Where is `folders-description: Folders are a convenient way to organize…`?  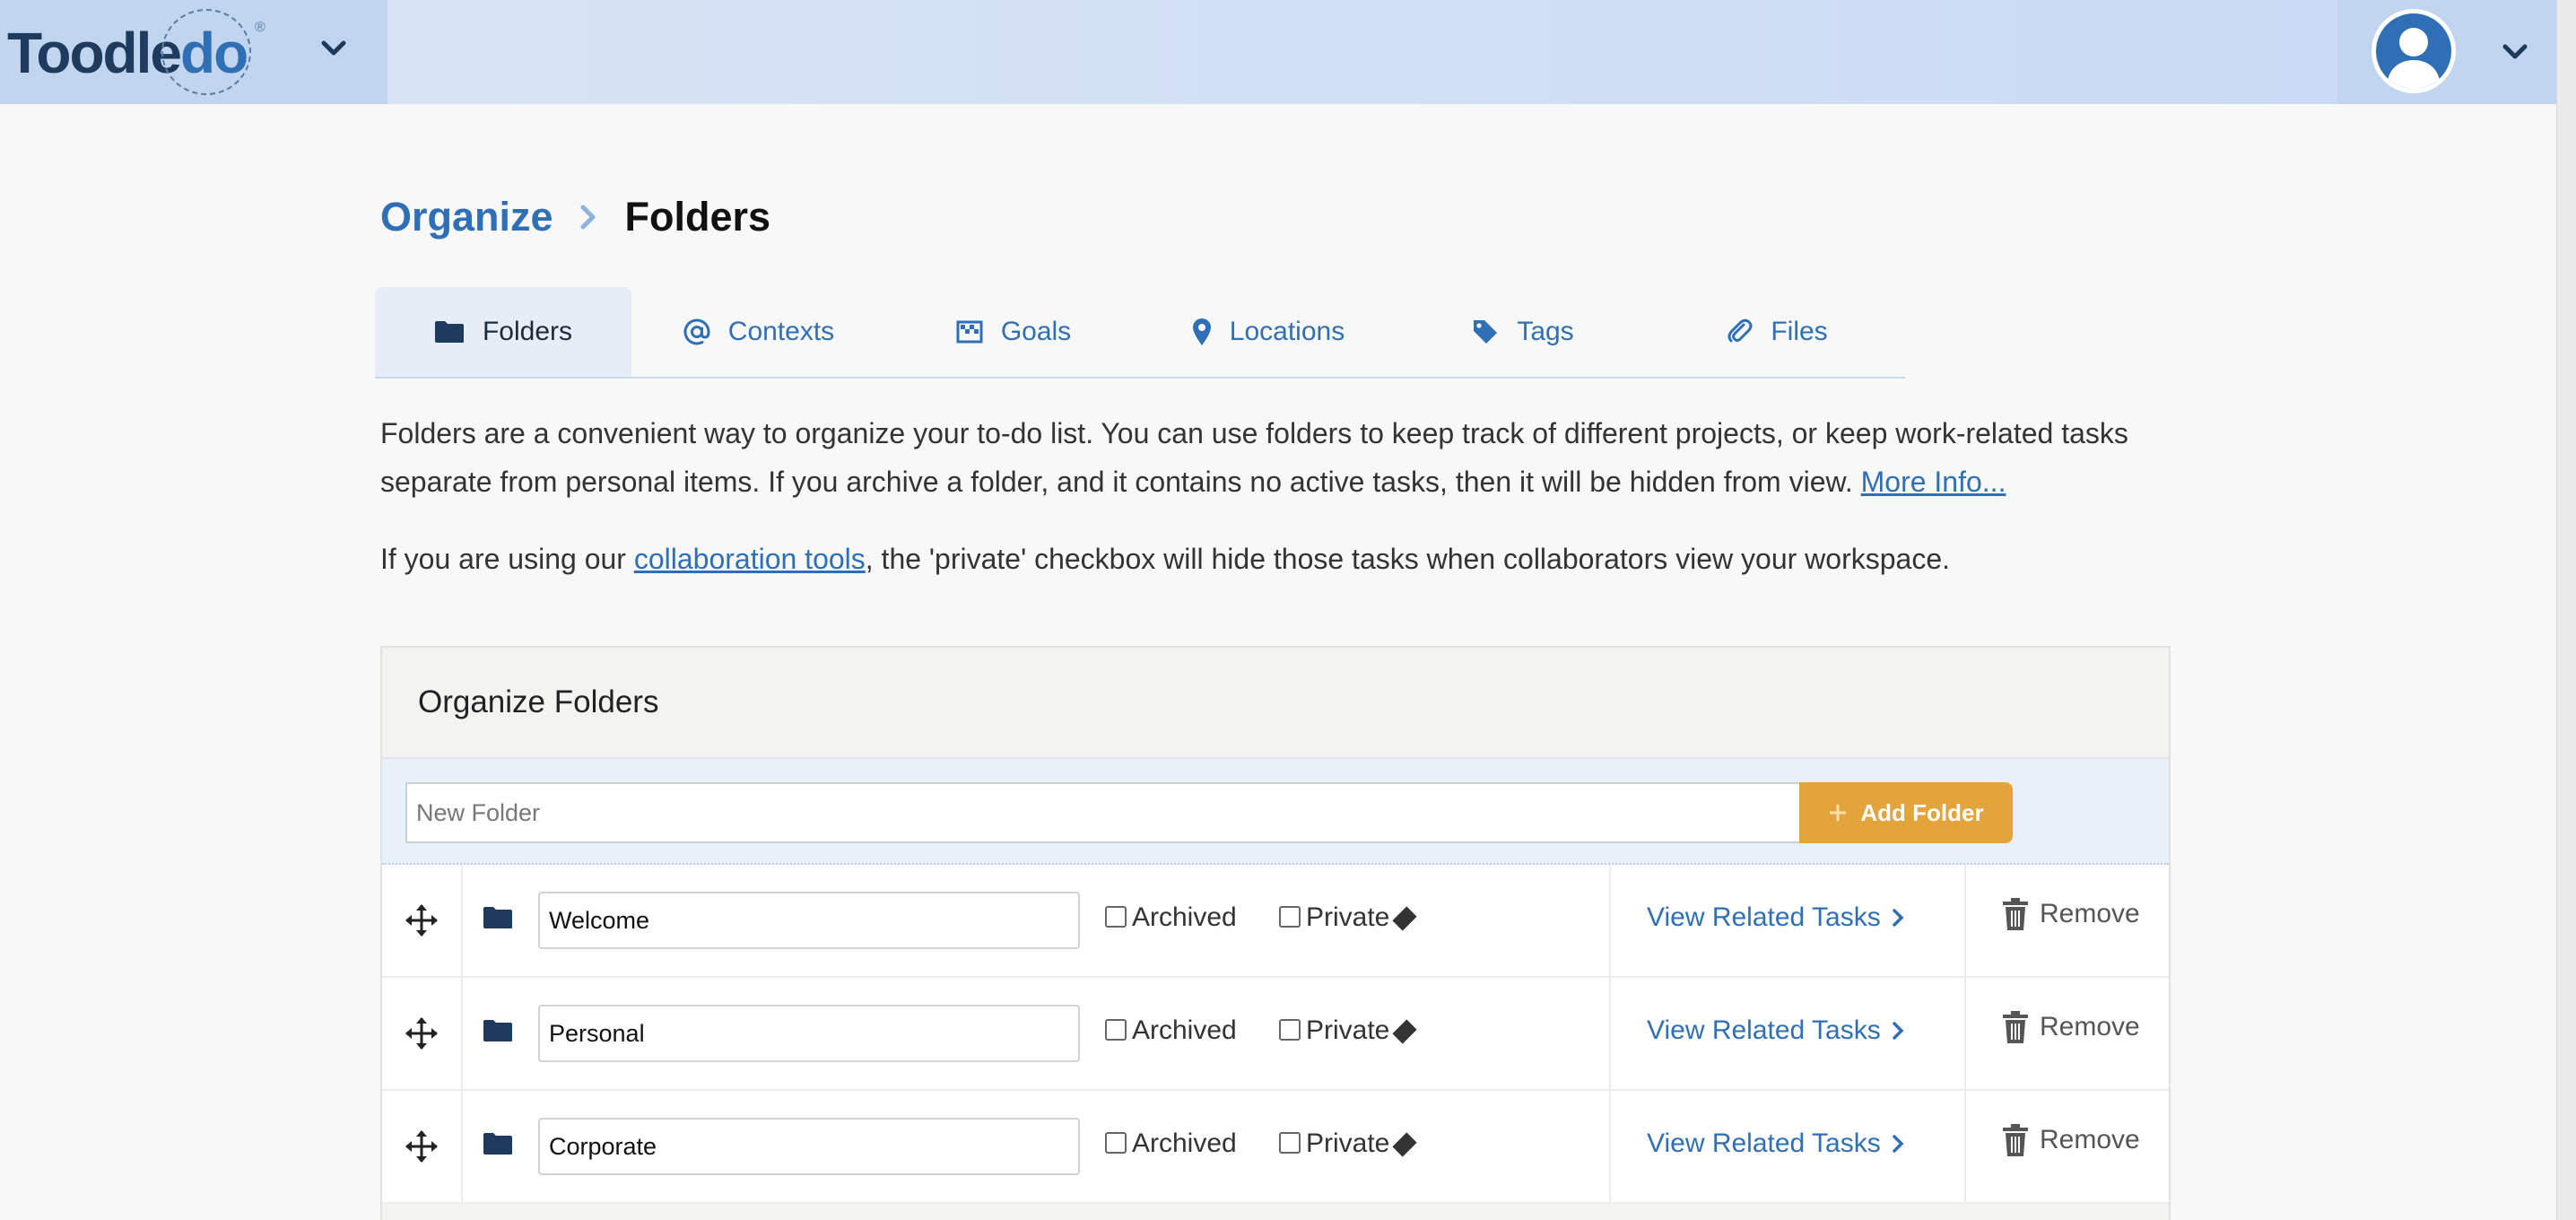 folders-description: Folders are a convenient way to organize… is located at coordinates (1277, 457).